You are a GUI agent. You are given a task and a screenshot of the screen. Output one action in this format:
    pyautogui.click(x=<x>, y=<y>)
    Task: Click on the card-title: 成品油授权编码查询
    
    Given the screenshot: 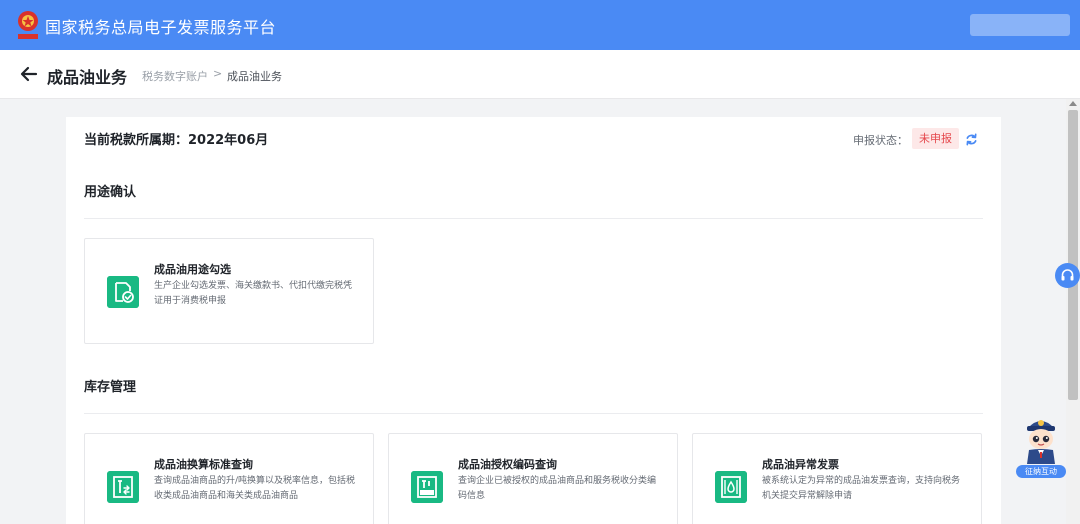 What is the action you would take?
    pyautogui.click(x=507, y=464)
    